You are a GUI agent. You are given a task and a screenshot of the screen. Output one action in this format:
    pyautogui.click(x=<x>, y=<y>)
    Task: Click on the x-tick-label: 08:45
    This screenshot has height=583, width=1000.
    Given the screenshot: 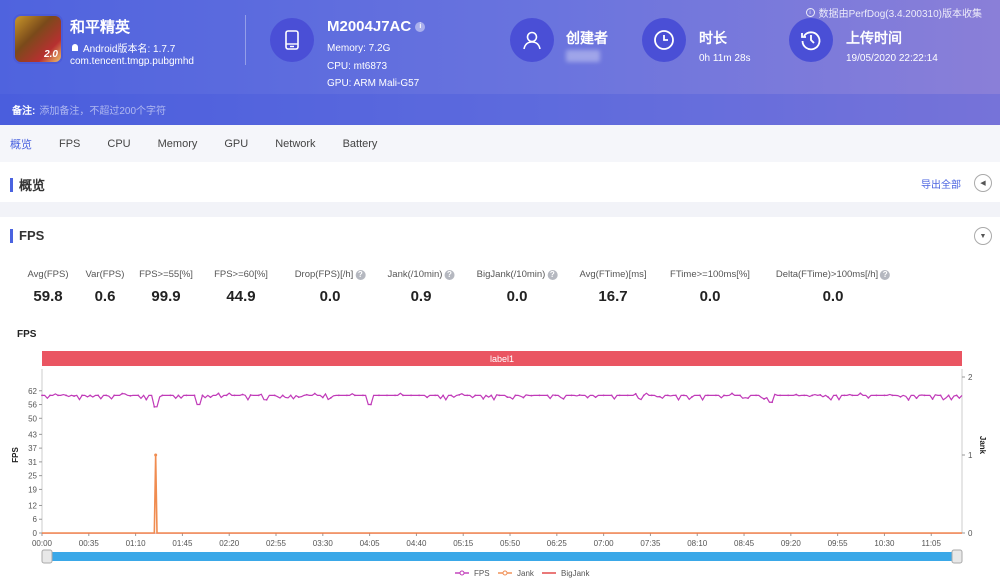 What is the action you would take?
    pyautogui.click(x=744, y=543)
    